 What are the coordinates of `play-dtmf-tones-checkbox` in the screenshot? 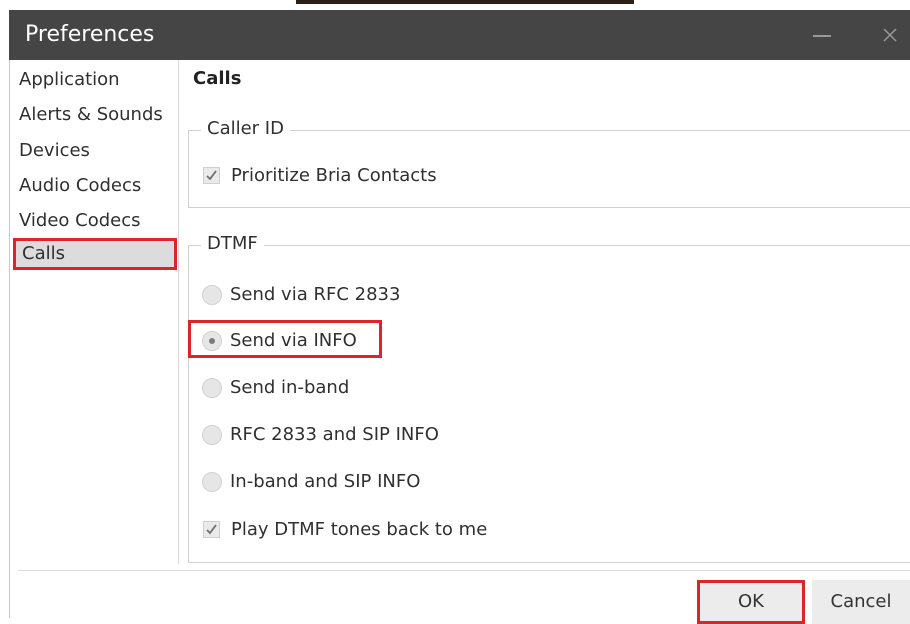 It's located at (211, 529).